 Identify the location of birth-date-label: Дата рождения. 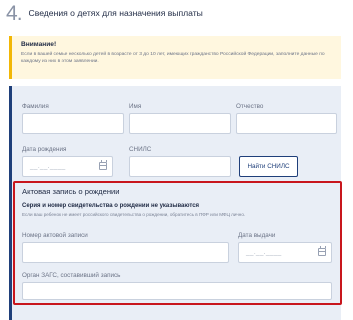
(44, 149).